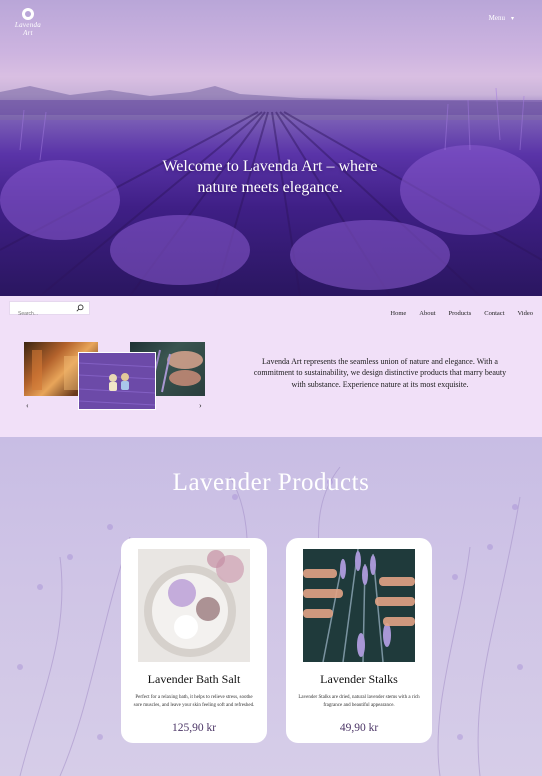  I want to click on nav-item-video: Video, so click(526, 313).